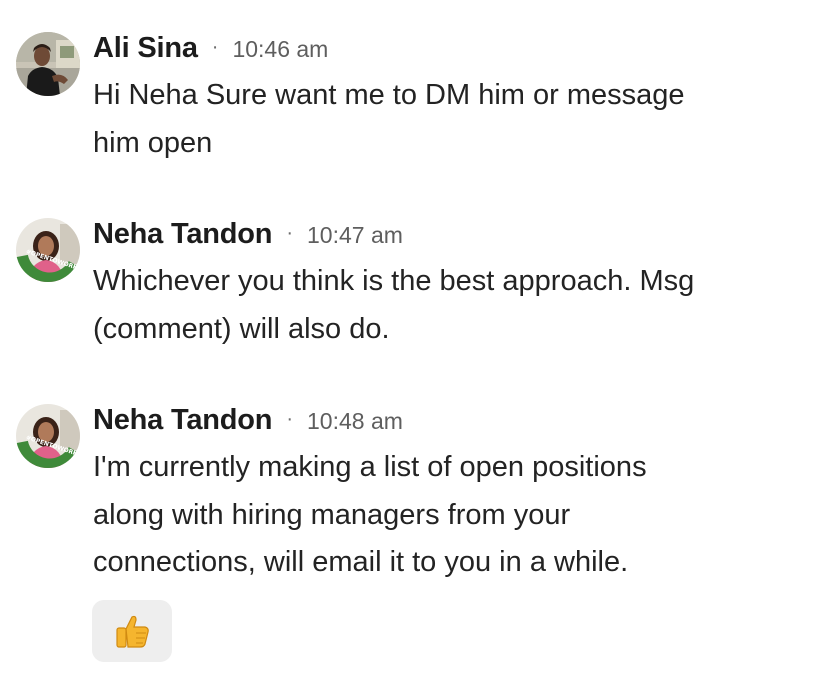  I want to click on timestamp: 10:46 am, so click(280, 49).